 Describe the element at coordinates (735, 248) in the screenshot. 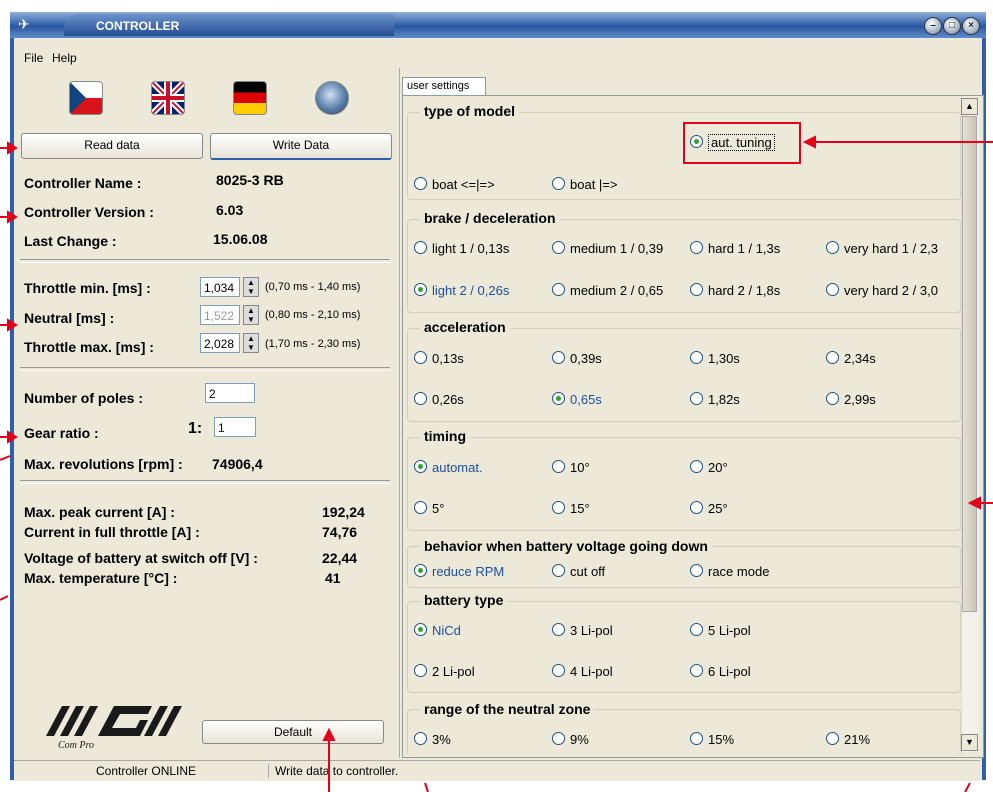

I see `radio-brake-hard-1: hard 1 / 1,3s` at that location.